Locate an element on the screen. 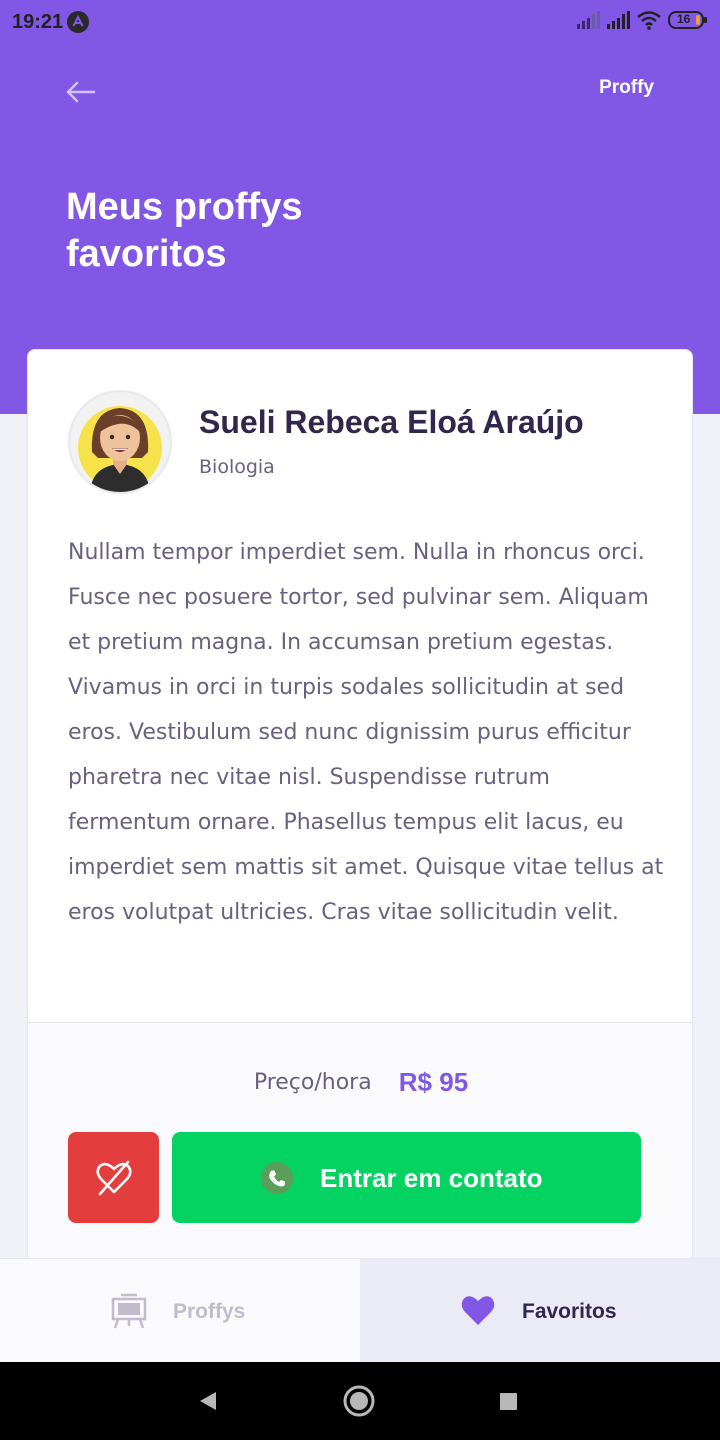 This screenshot has width=720, height=1440. signal-icon is located at coordinates (588, 20).